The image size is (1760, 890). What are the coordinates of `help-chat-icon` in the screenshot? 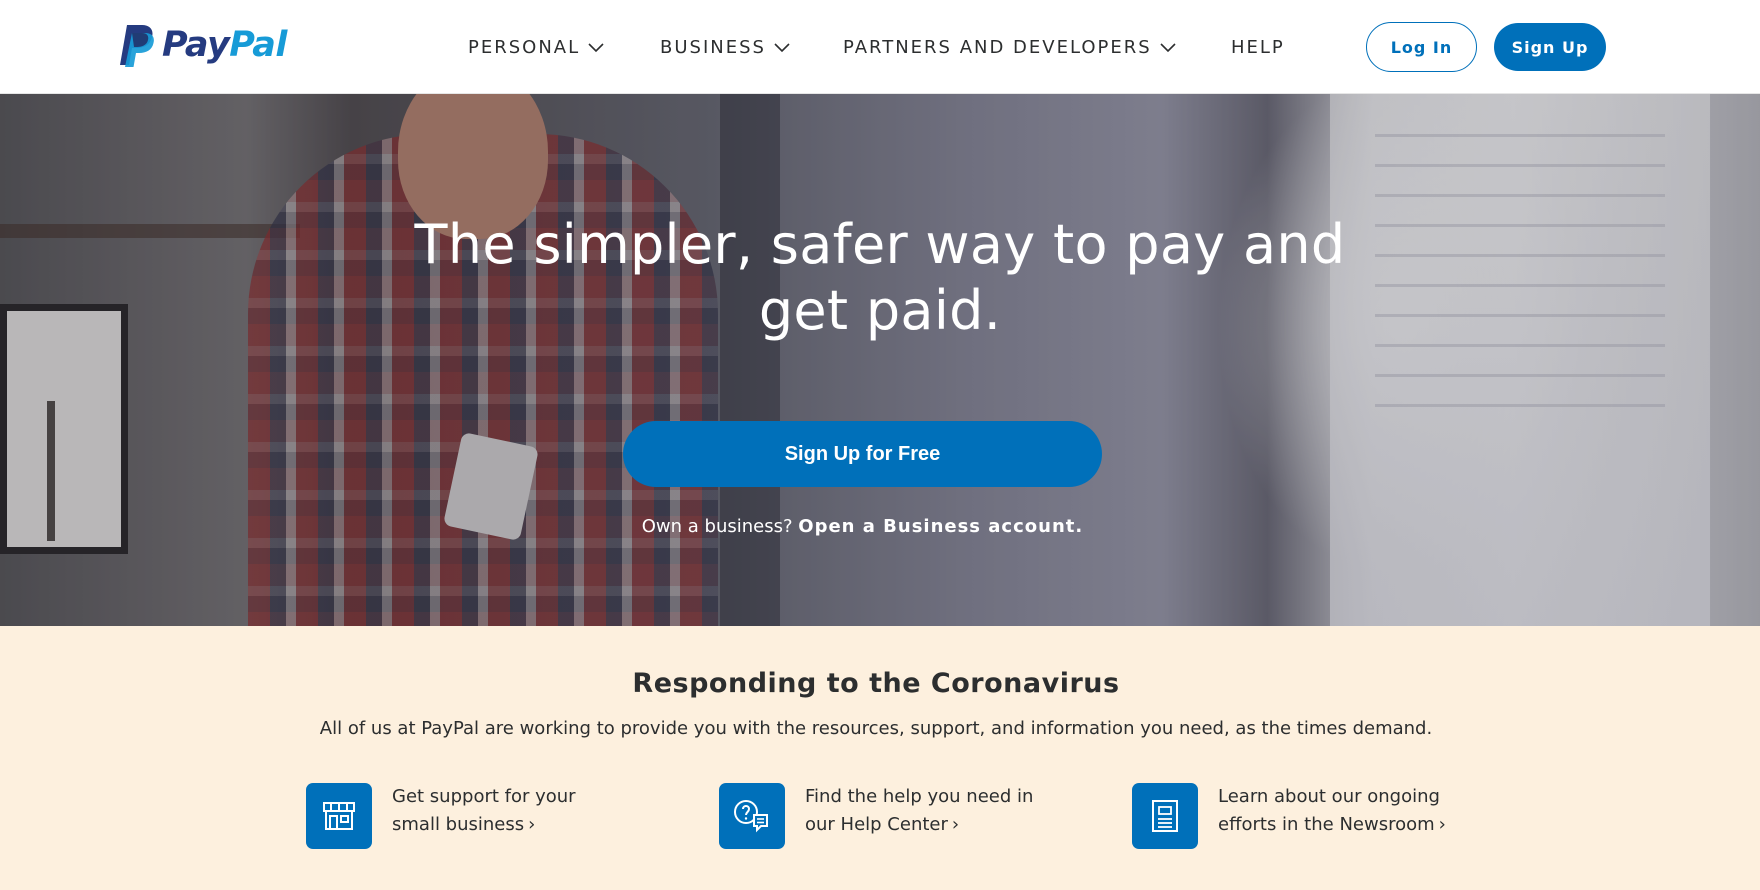 It's located at (752, 816).